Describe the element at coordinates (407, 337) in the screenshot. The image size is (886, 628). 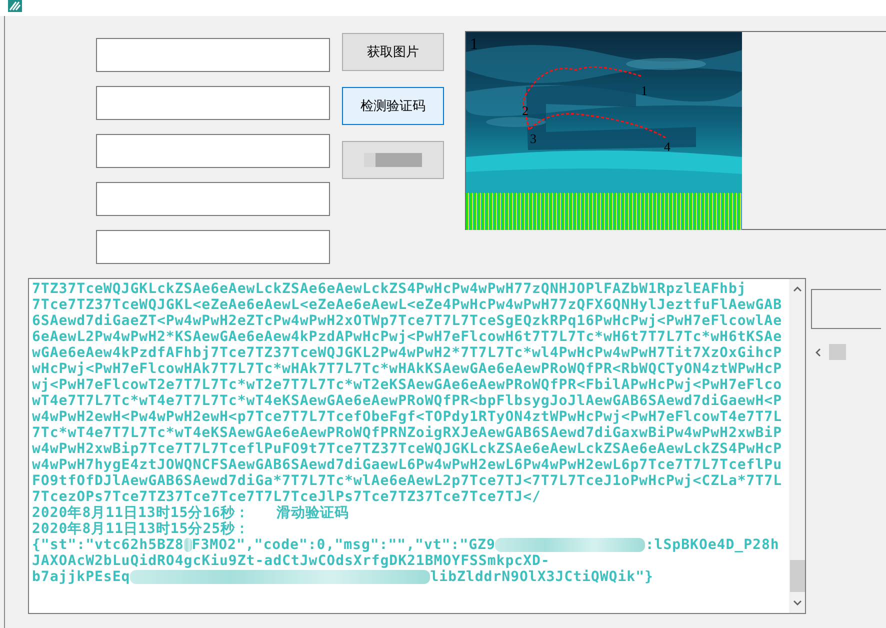
I see `log-text: 6eAewL2Pw4wPwH2*KSAewGAe6eAew4kPzdAPwHcPwj<PwH7eFlcowH6t7T7L7Tc*wH6t7T7L7Tc*wH6tKSAe` at that location.